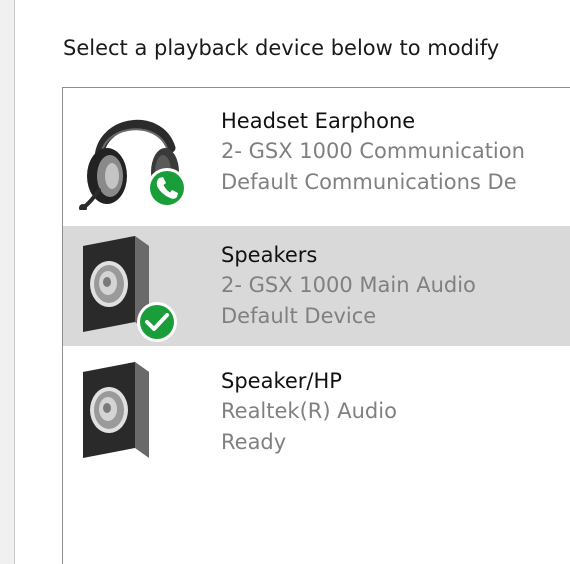  I want to click on device-name: Speaker/HP, so click(281, 381).